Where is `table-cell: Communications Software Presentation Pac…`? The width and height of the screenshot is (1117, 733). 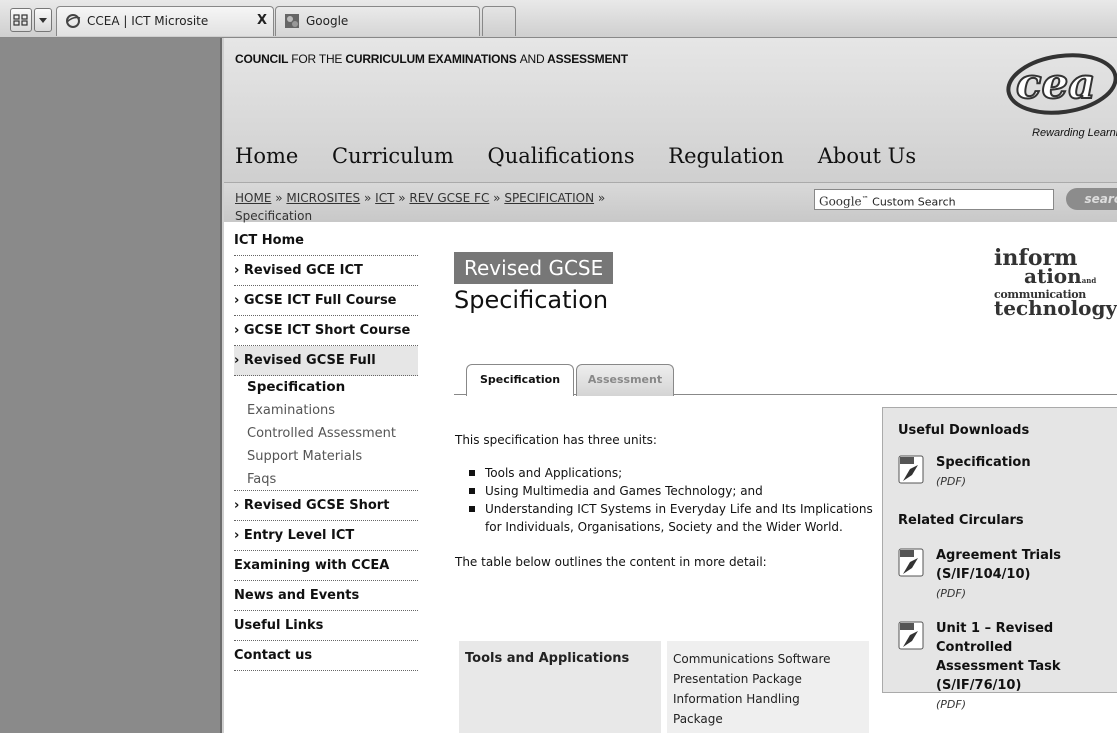 table-cell: Communications Software Presentation Pac… is located at coordinates (768, 687).